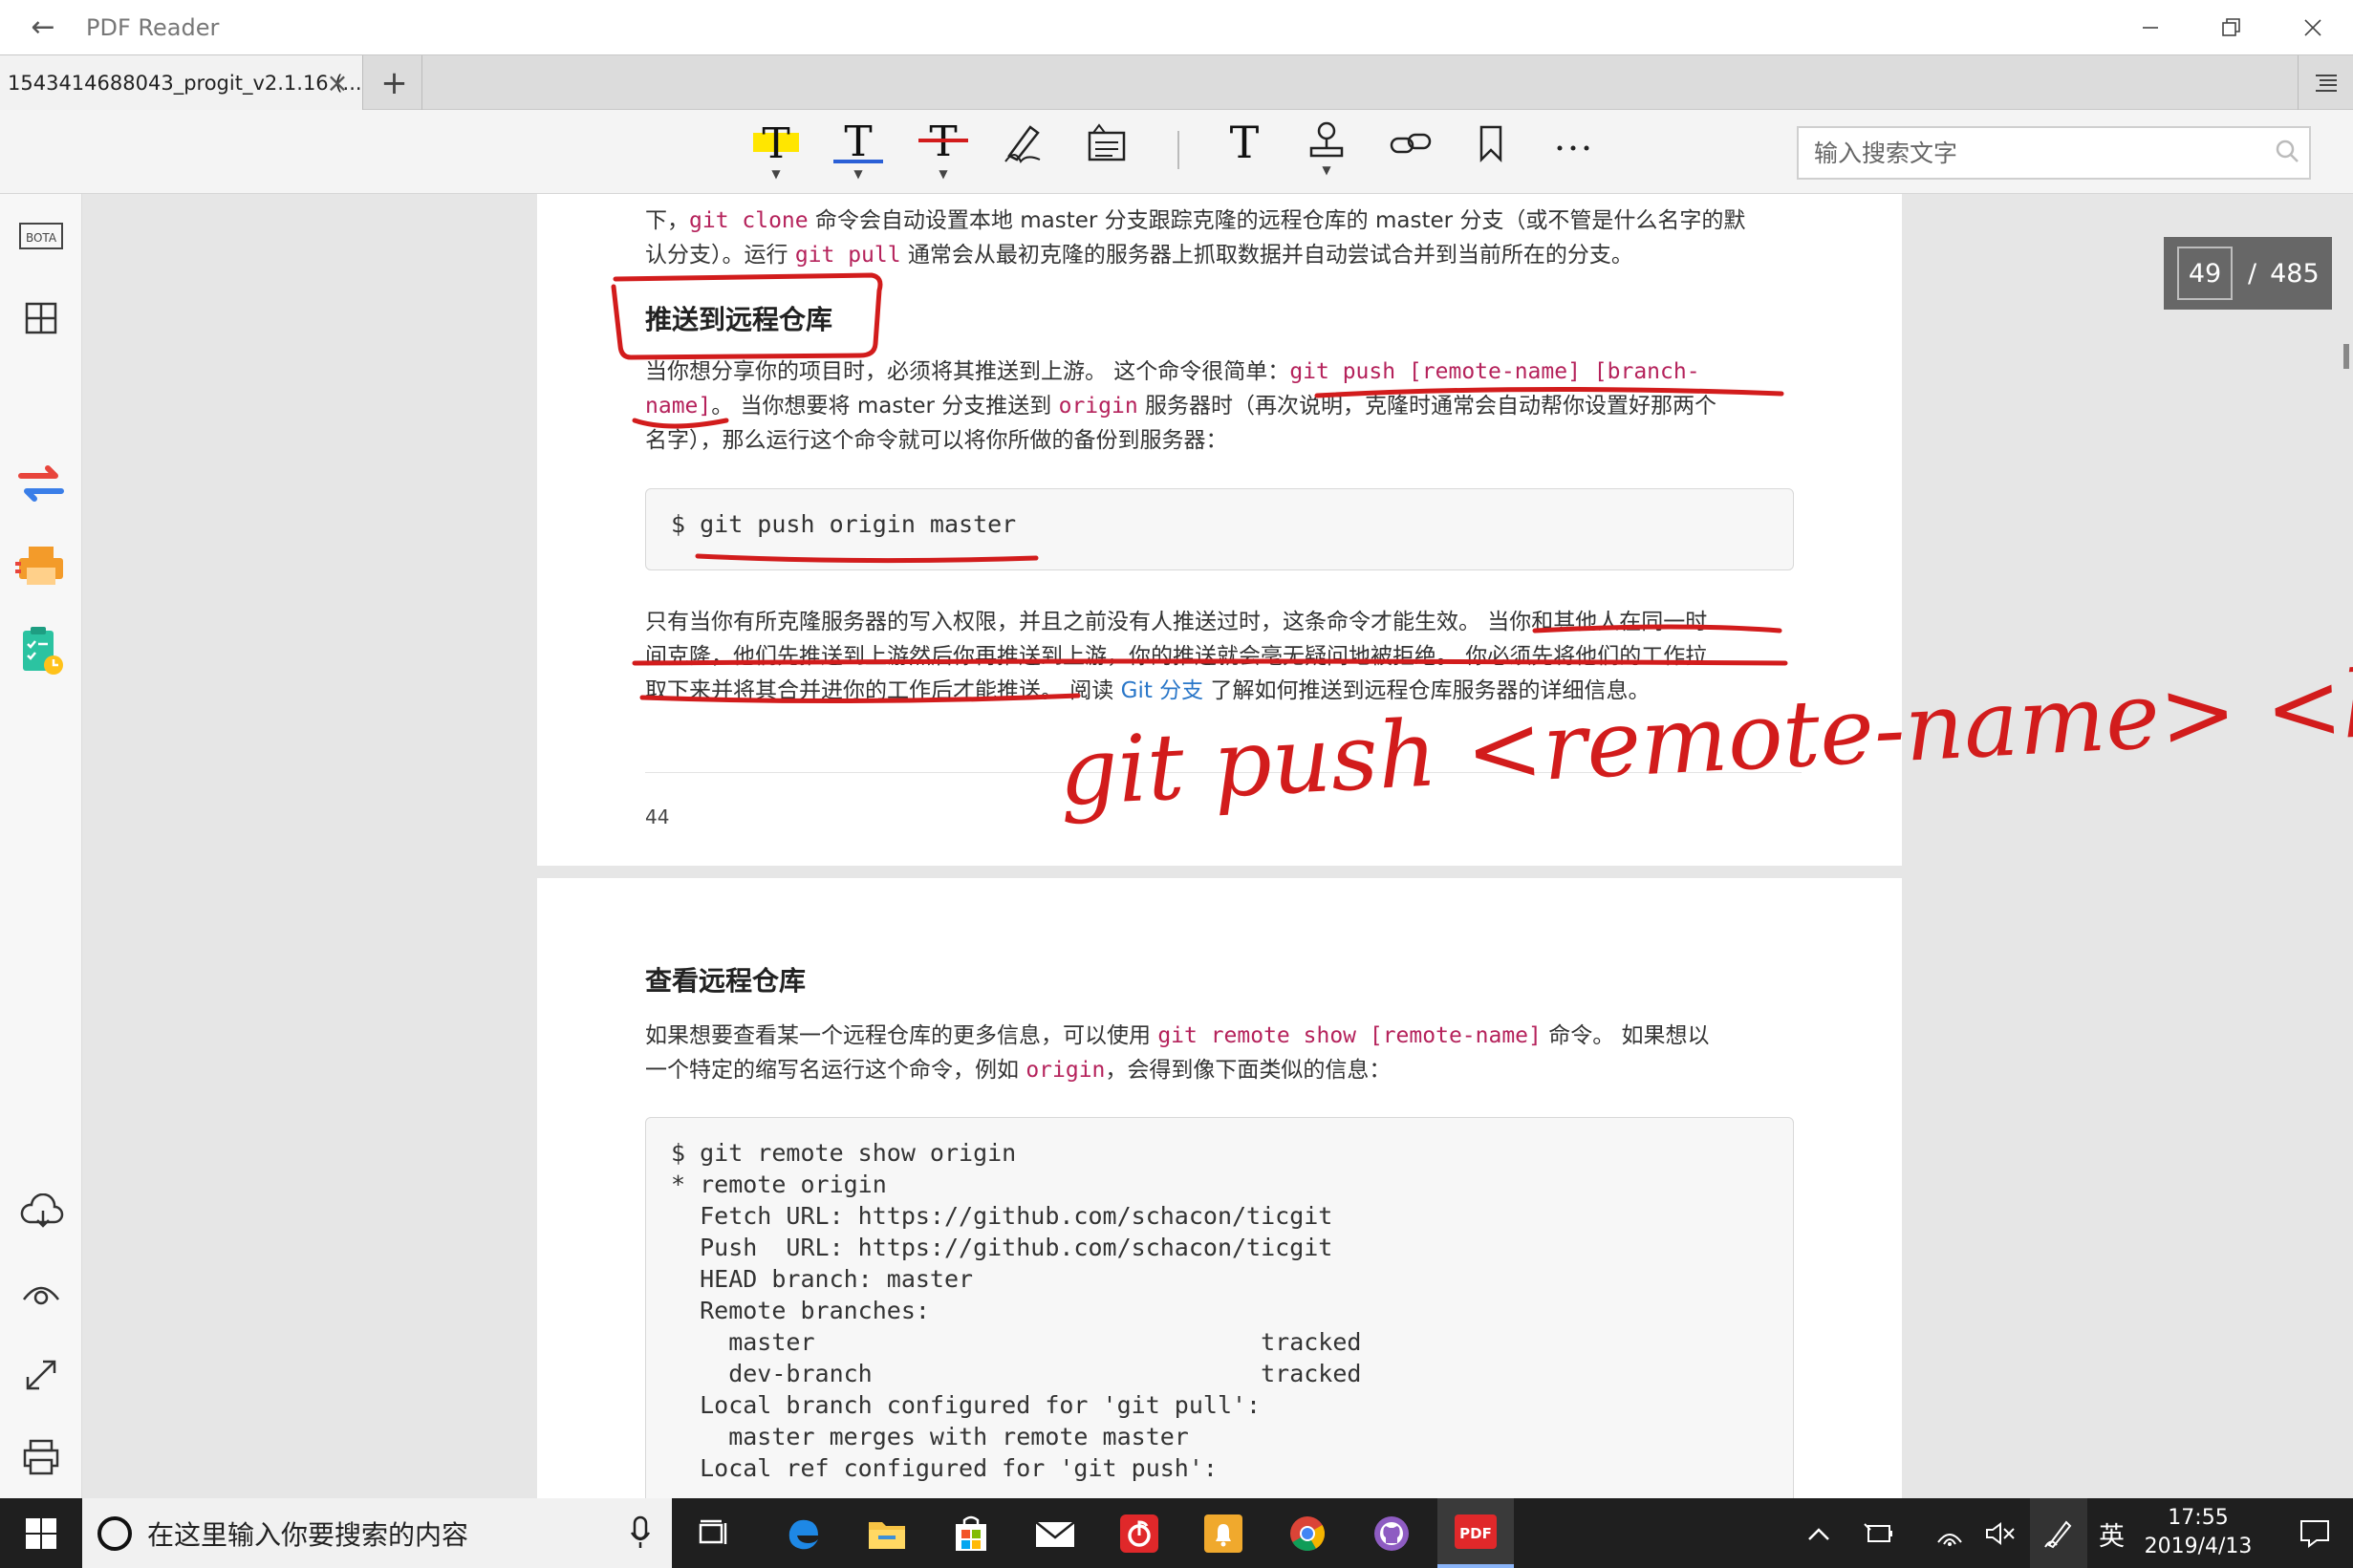  I want to click on note-tool, so click(1106, 152).